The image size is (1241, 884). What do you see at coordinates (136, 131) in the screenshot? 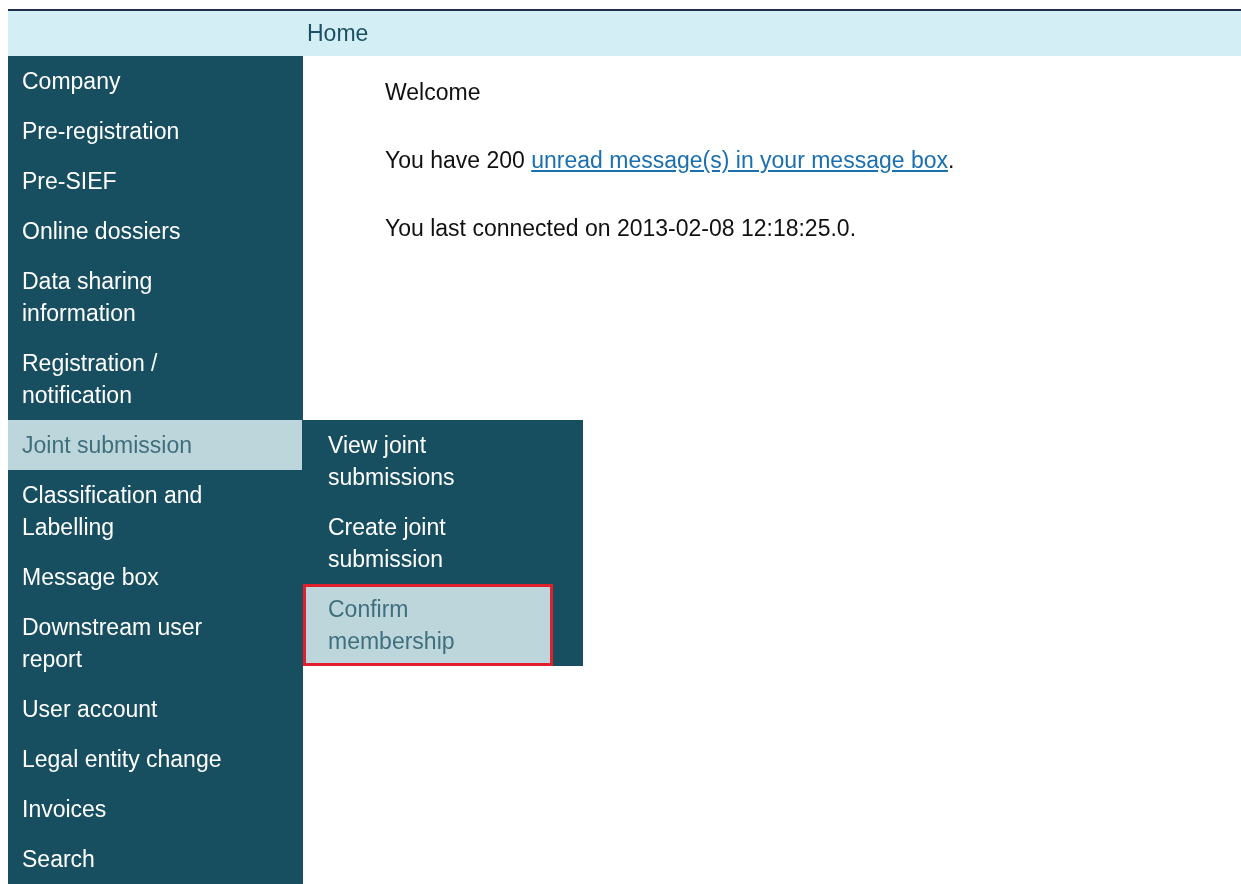
I see `sidebar-item: Pre-registration` at bounding box center [136, 131].